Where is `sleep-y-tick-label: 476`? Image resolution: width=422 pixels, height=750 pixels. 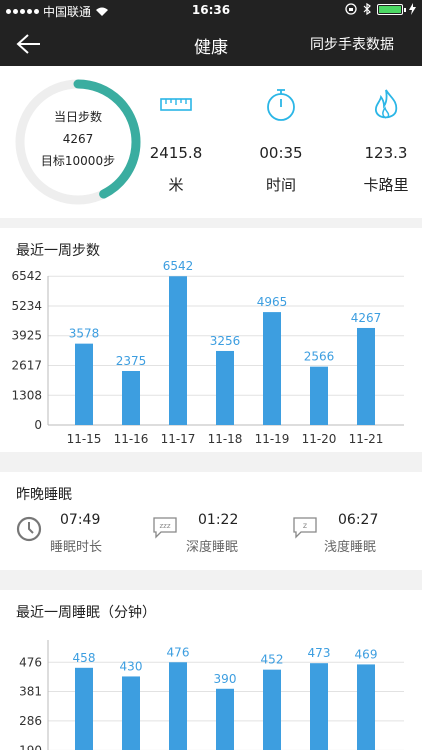 sleep-y-tick-label: 476 is located at coordinates (30, 662).